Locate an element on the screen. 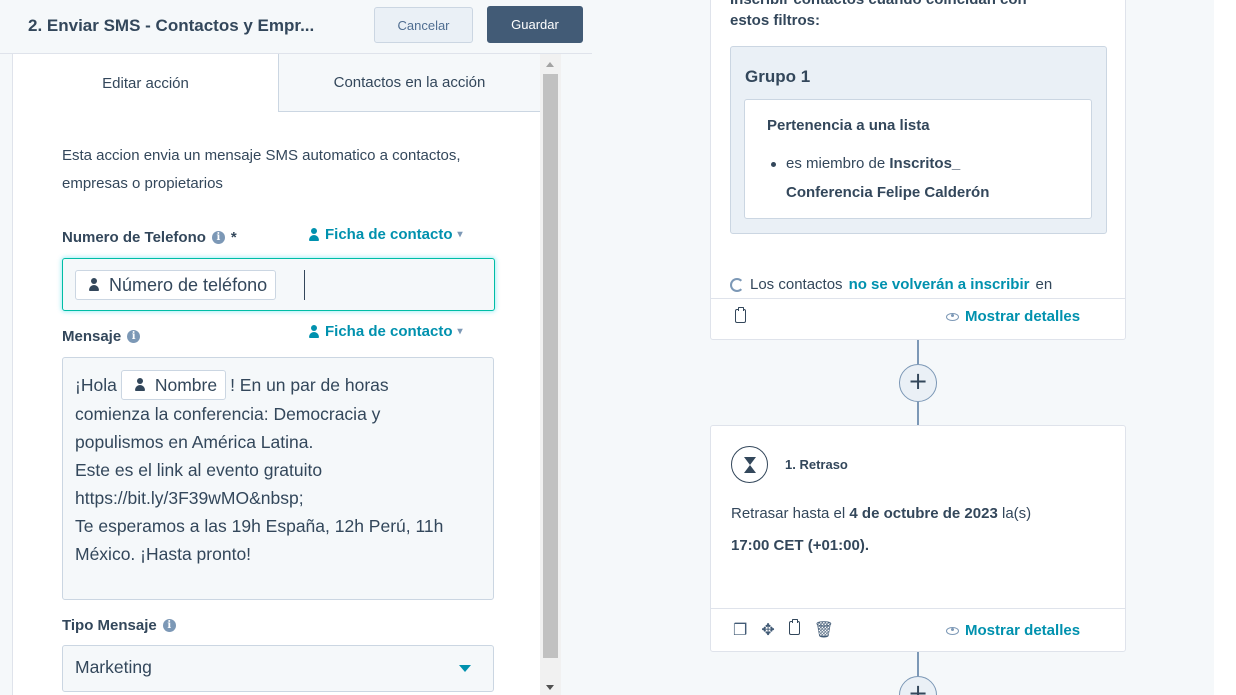 The height and width of the screenshot is (695, 1236). message-source-label: Ficha de contacto is located at coordinates (389, 331).